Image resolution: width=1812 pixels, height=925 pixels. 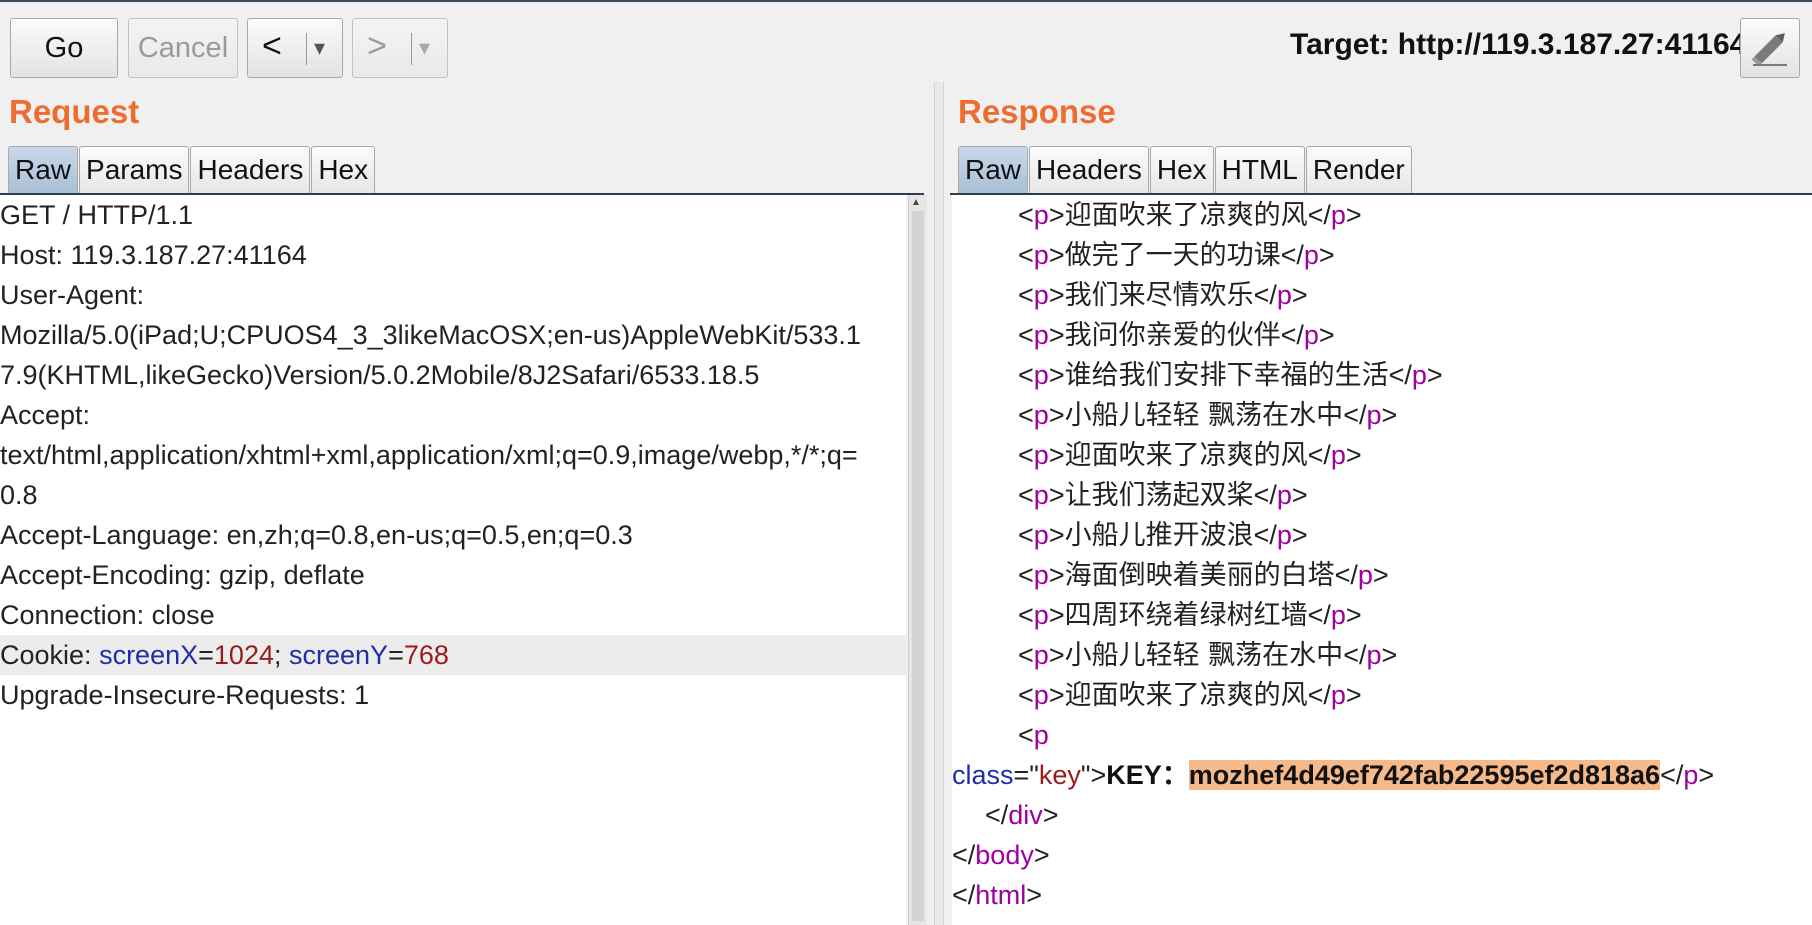 What do you see at coordinates (997, 895) in the screenshot?
I see `close-html-line: </html>` at bounding box center [997, 895].